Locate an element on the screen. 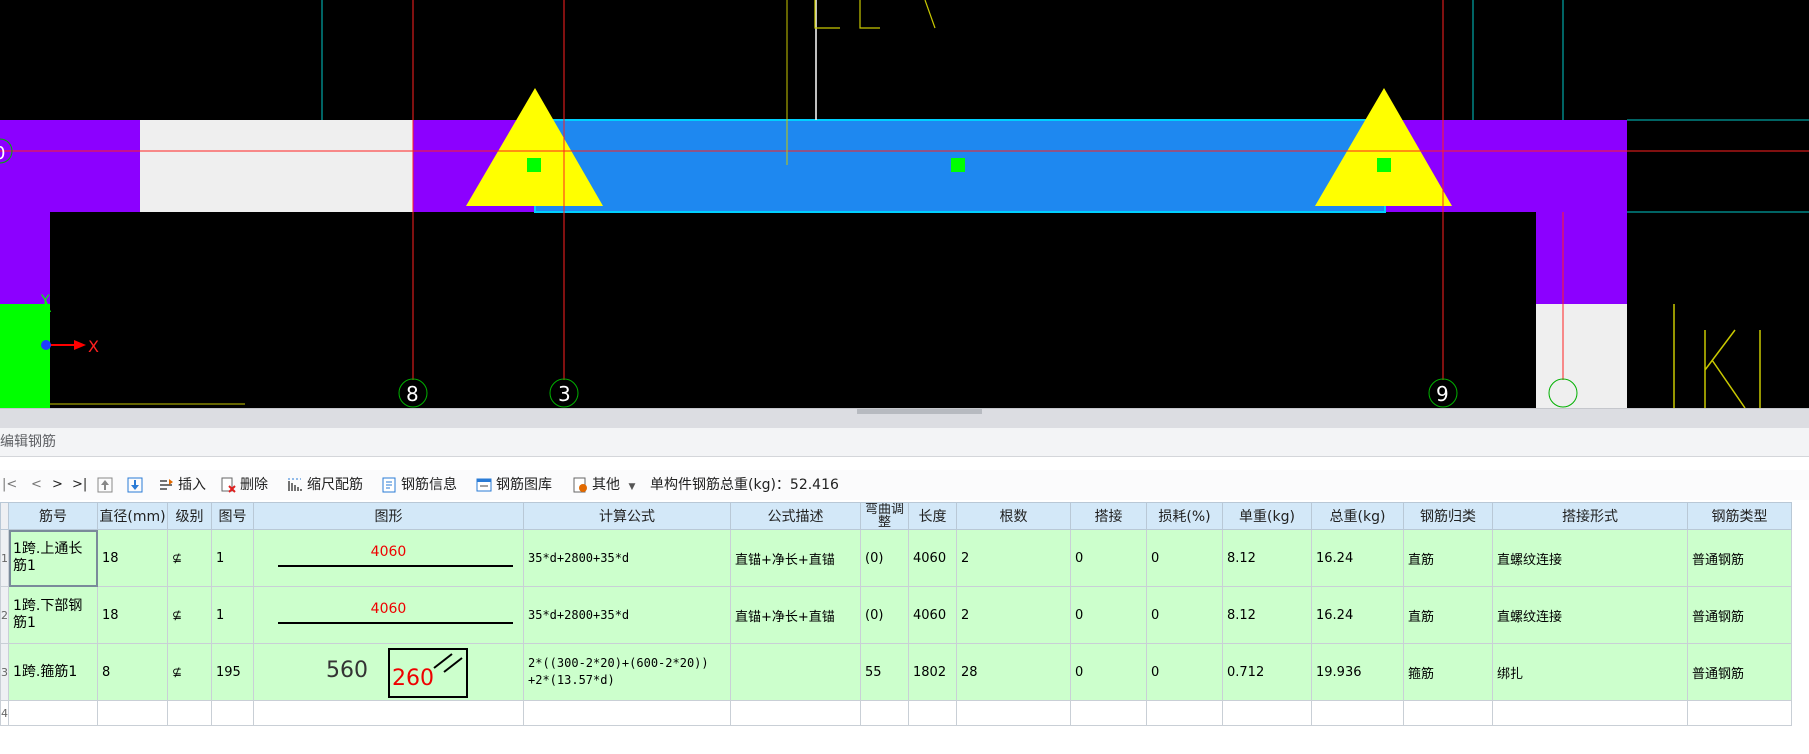 The height and width of the screenshot is (754, 1809). cell-lap-type: 绑扎 is located at coordinates (1590, 672).